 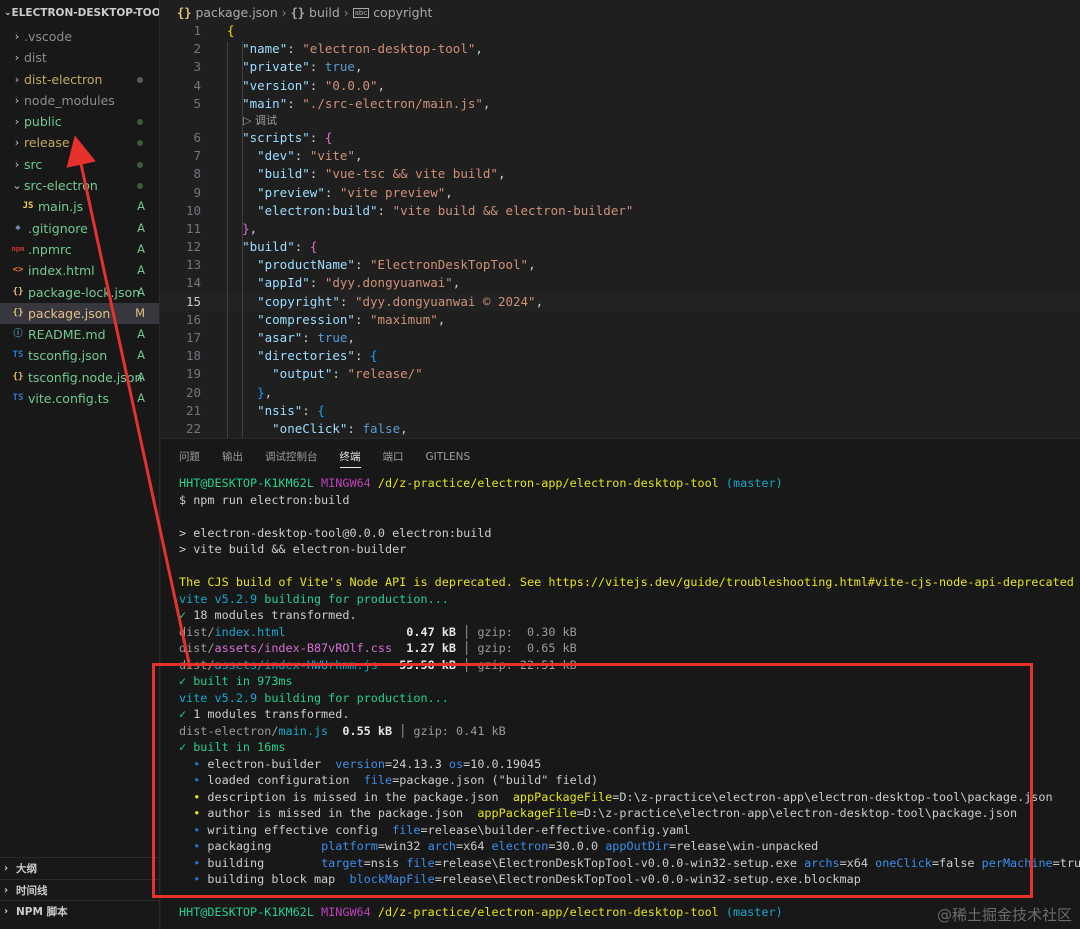 What do you see at coordinates (193, 879) in the screenshot?
I see `terminal-segment: •` at bounding box center [193, 879].